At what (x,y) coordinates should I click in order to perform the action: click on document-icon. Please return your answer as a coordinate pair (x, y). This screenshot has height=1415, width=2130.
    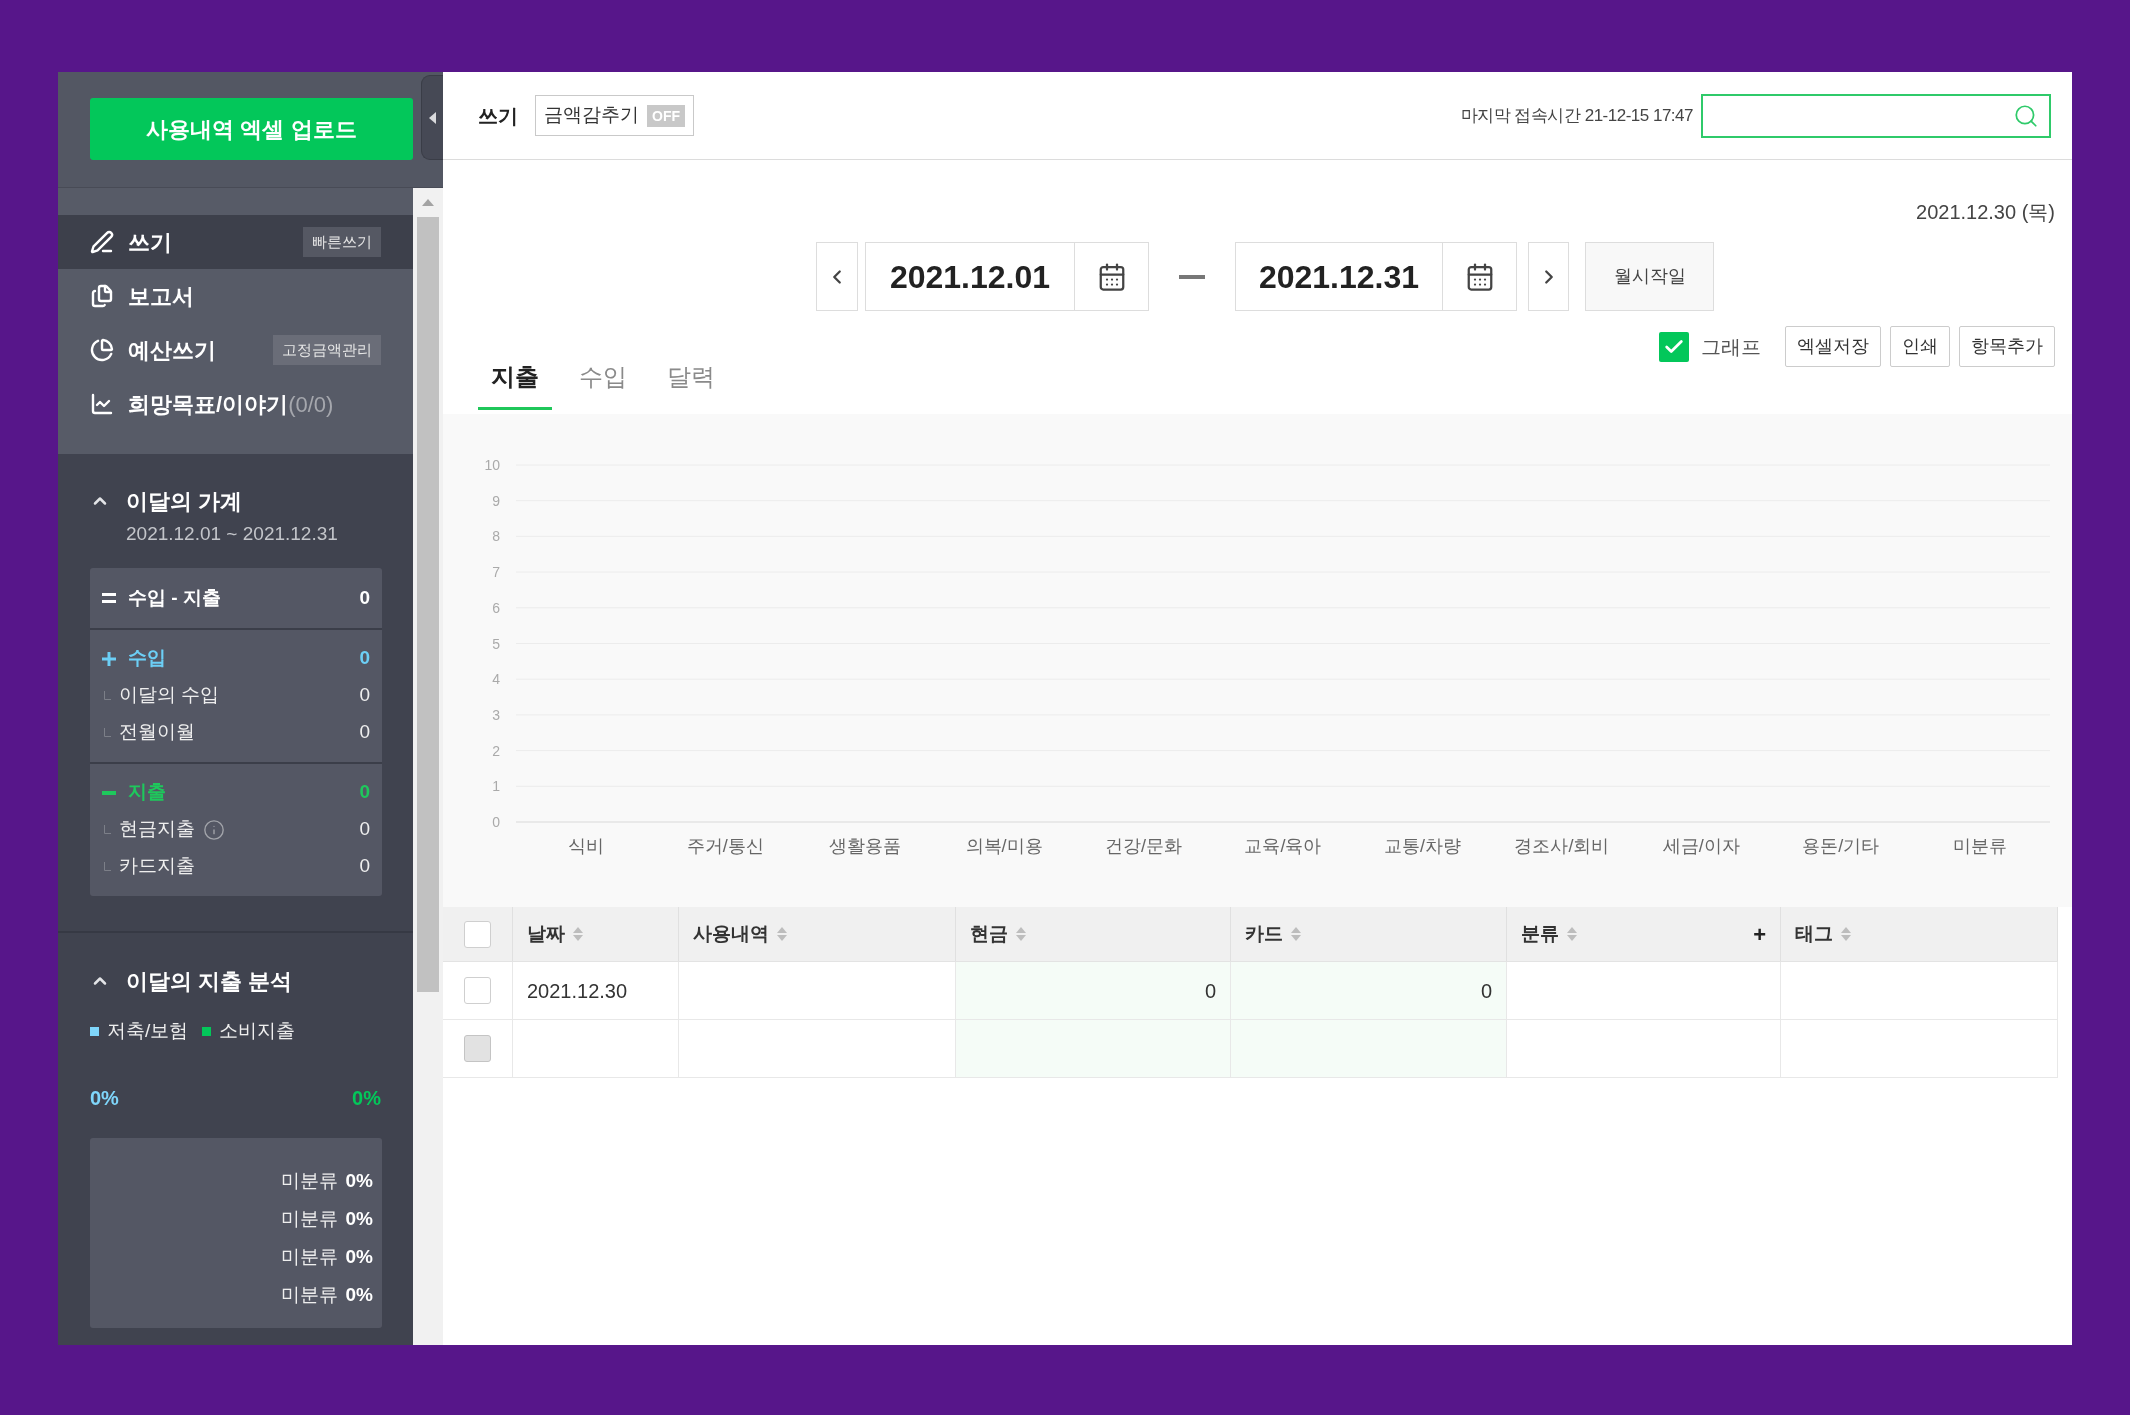
    Looking at the image, I should click on (102, 296).